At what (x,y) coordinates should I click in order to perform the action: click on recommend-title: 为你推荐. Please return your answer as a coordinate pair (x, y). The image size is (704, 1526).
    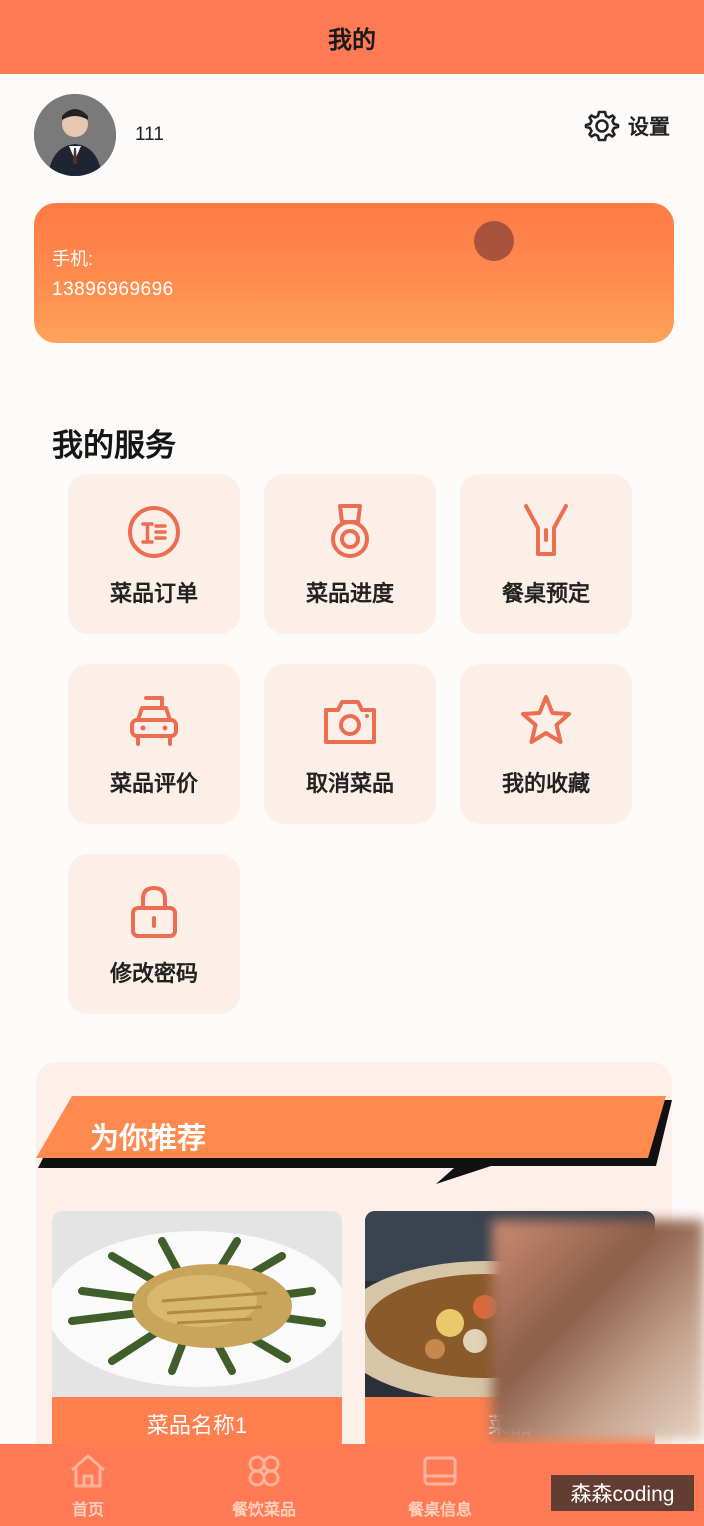
    Looking at the image, I should click on (148, 1139).